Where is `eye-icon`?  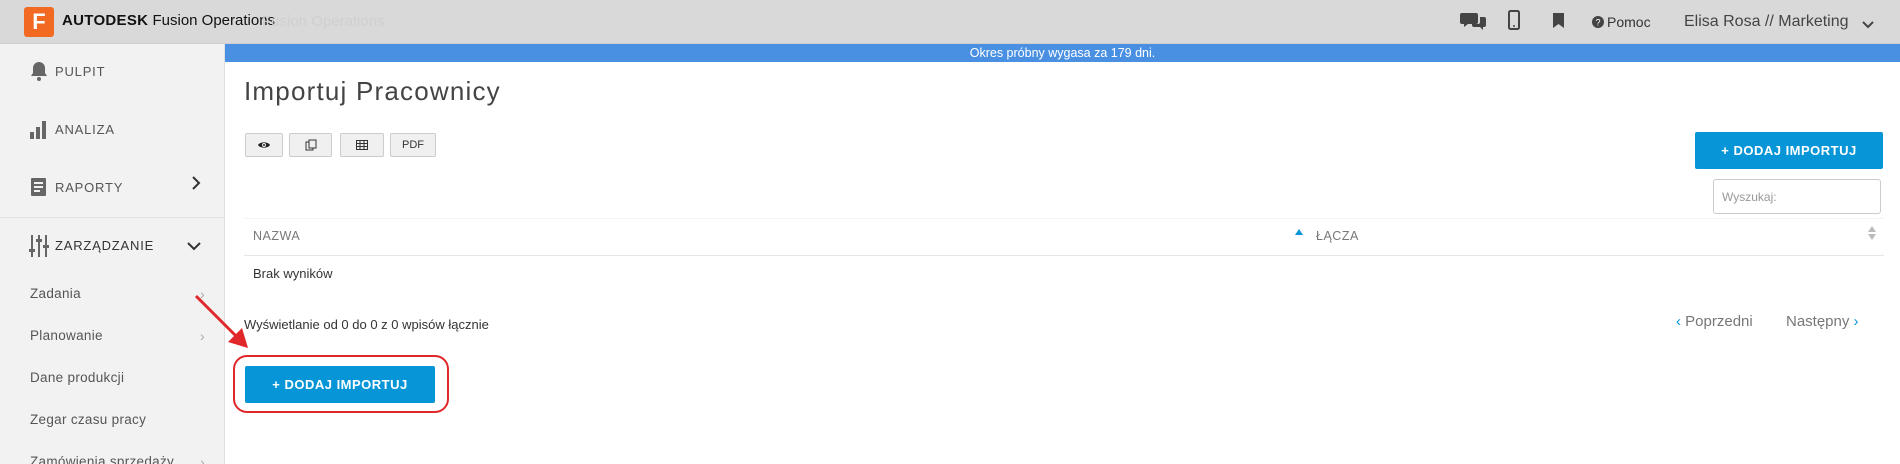
eye-icon is located at coordinates (264, 145).